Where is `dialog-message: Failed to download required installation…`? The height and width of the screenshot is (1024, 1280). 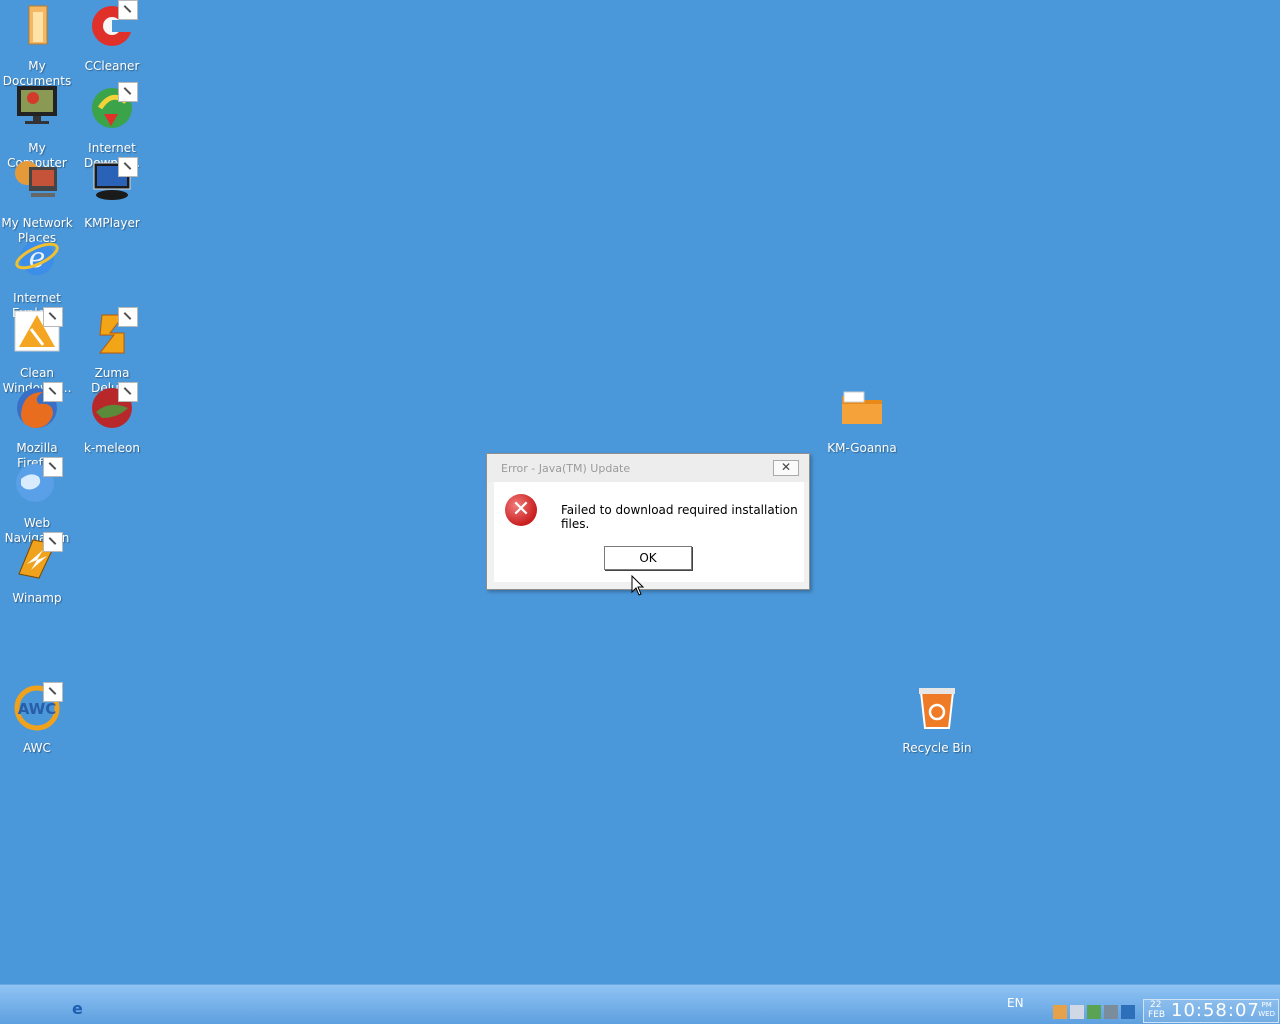 dialog-message: Failed to download required installation… is located at coordinates (679, 517).